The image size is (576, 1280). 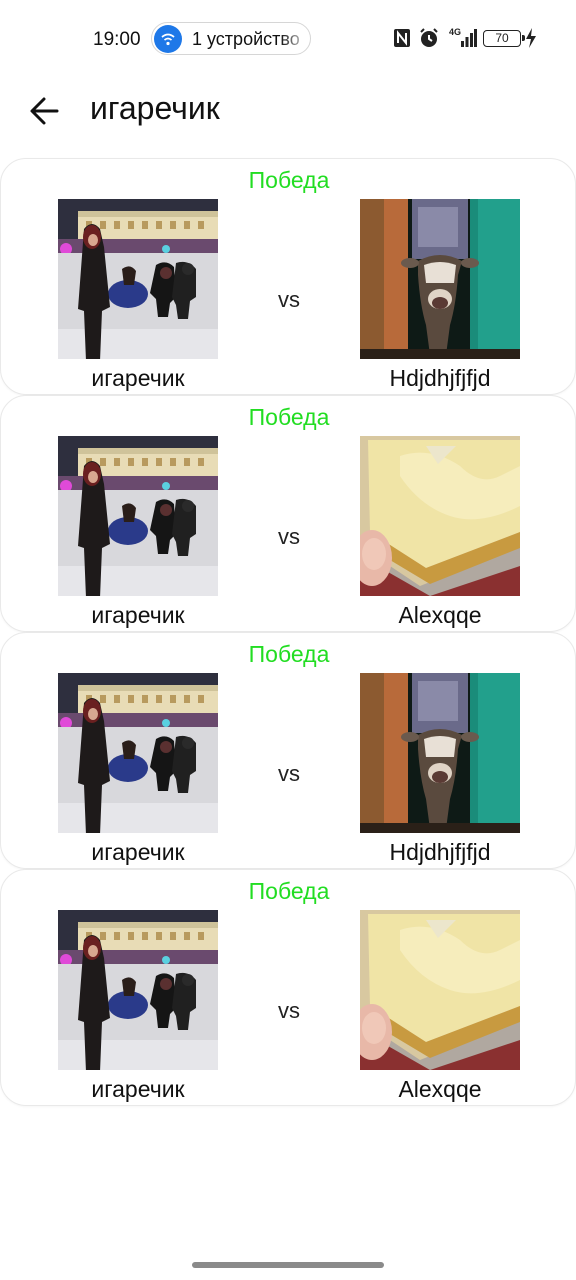 What do you see at coordinates (246, 39) in the screenshot?
I see `devices-pill-label: 1 устройство` at bounding box center [246, 39].